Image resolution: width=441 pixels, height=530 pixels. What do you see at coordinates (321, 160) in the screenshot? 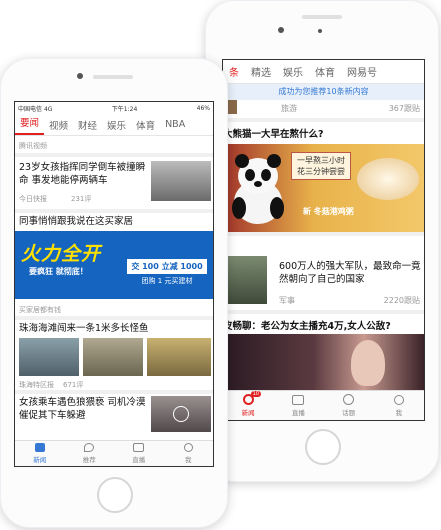
I see `ad-line: 一早熬三小时` at bounding box center [321, 160].